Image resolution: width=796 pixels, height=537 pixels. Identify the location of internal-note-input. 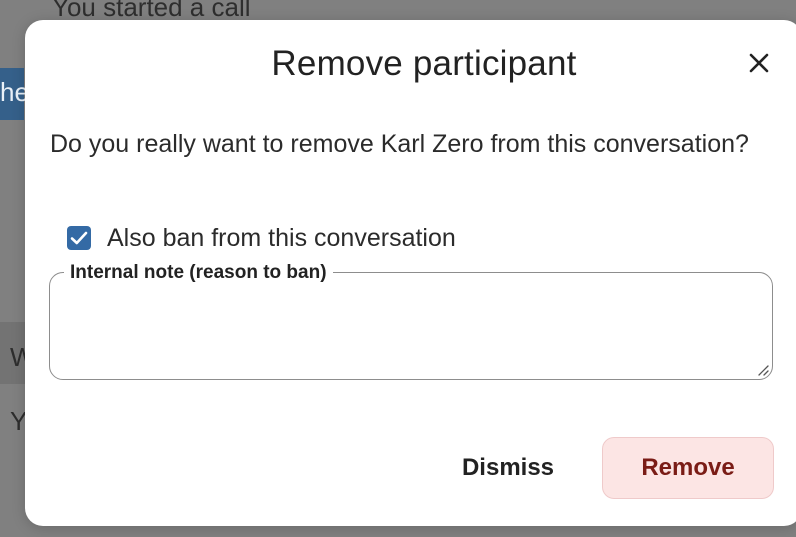
(408, 332).